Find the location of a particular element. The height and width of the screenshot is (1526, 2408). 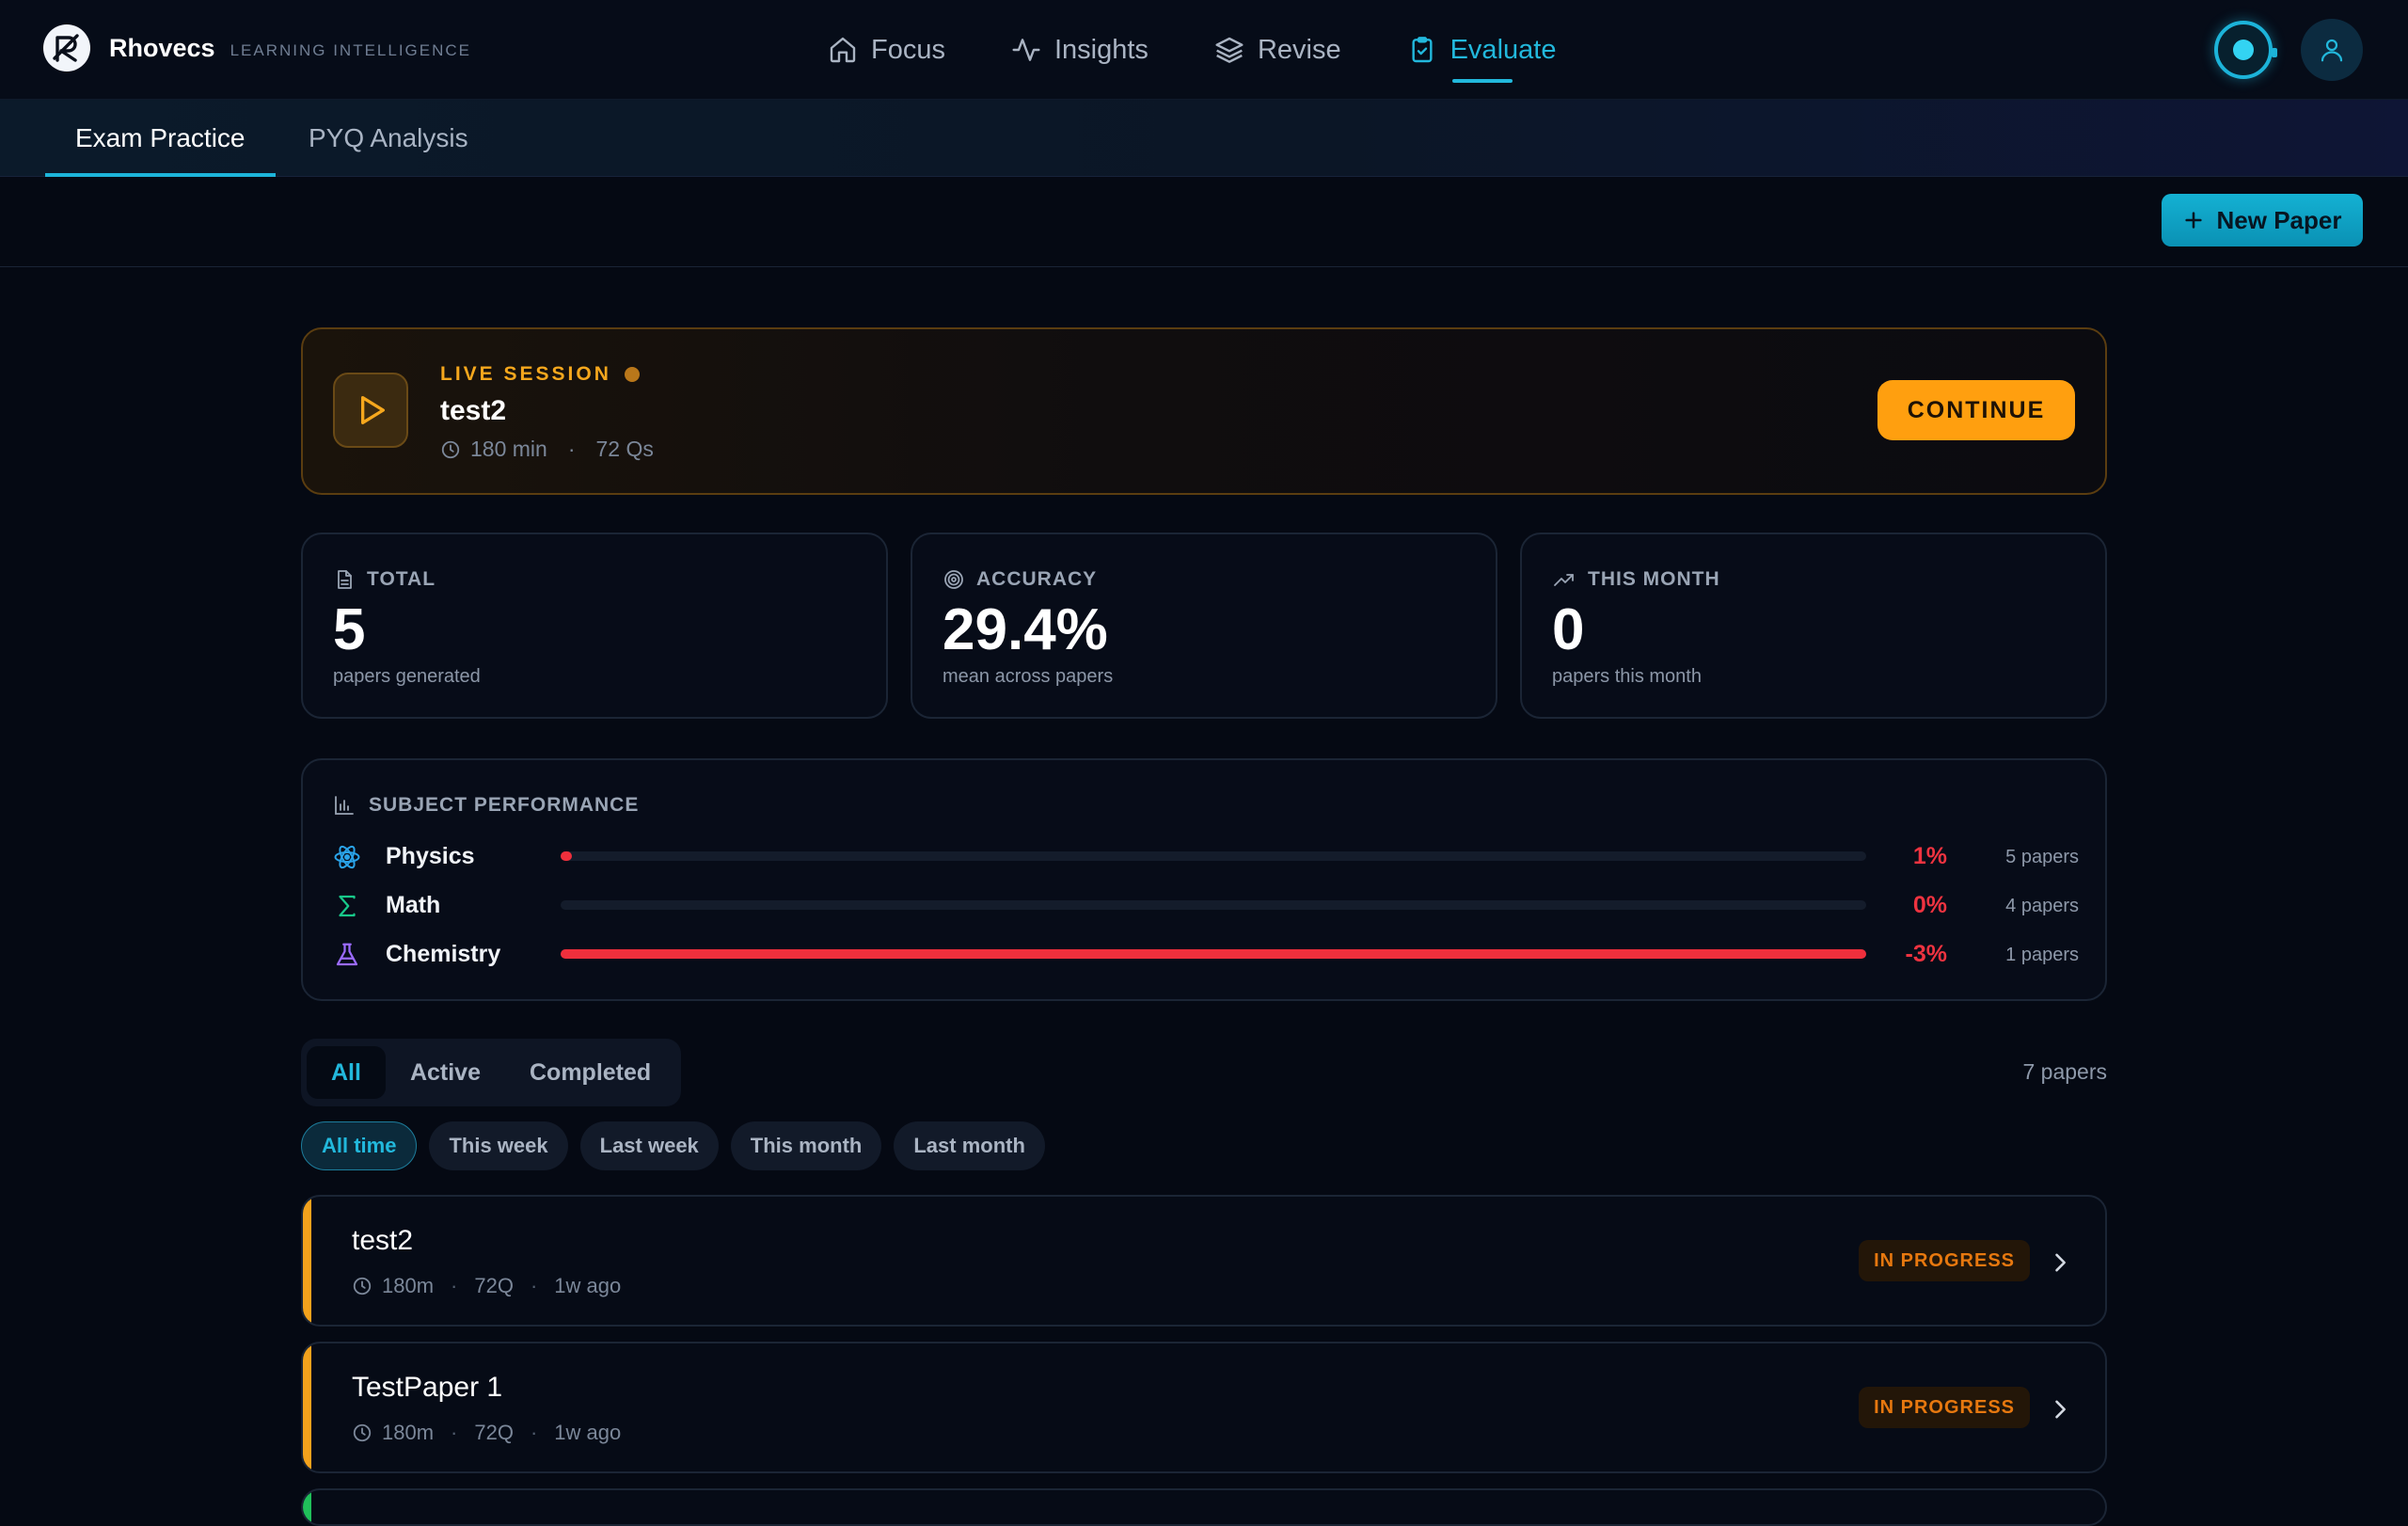

user-icon is located at coordinates (2332, 50).